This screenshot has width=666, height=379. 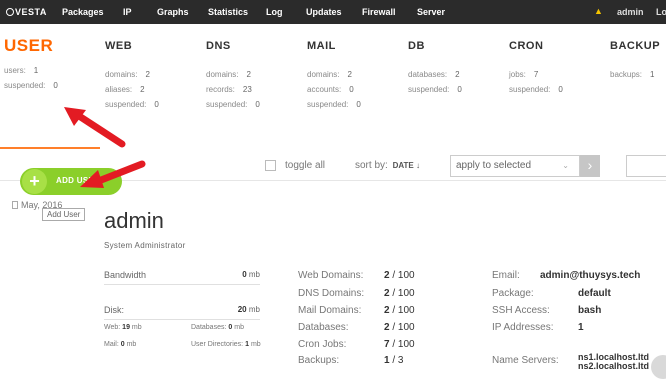 What do you see at coordinates (248, 309) in the screenshot?
I see `disk-value: 20 mb` at bounding box center [248, 309].